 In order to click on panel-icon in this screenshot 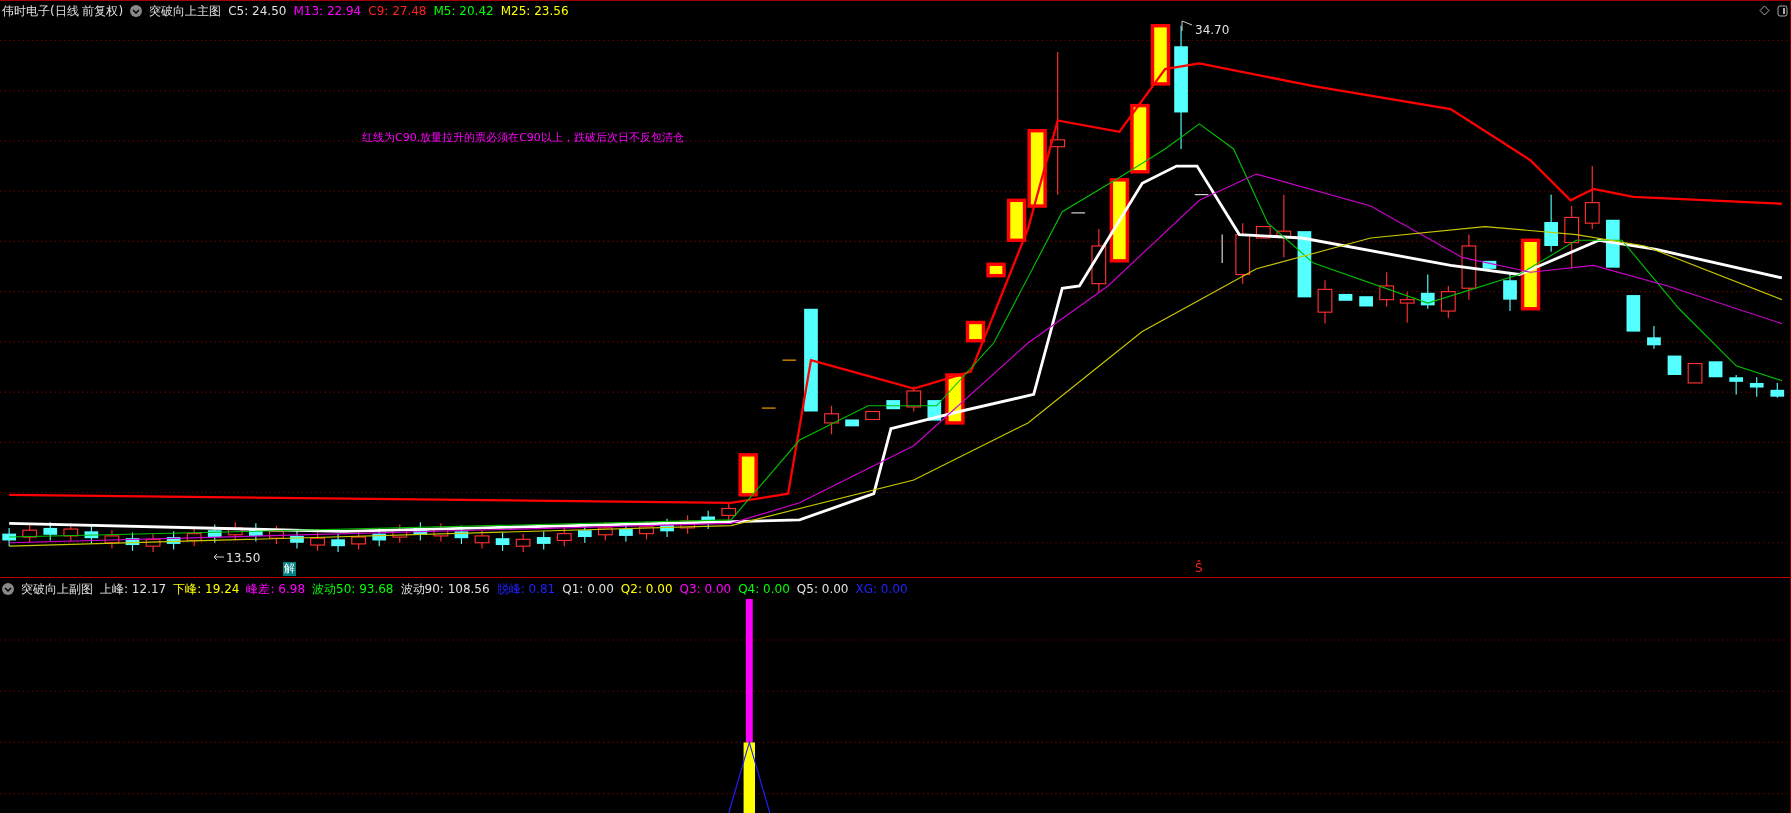, I will do `click(1782, 10)`.